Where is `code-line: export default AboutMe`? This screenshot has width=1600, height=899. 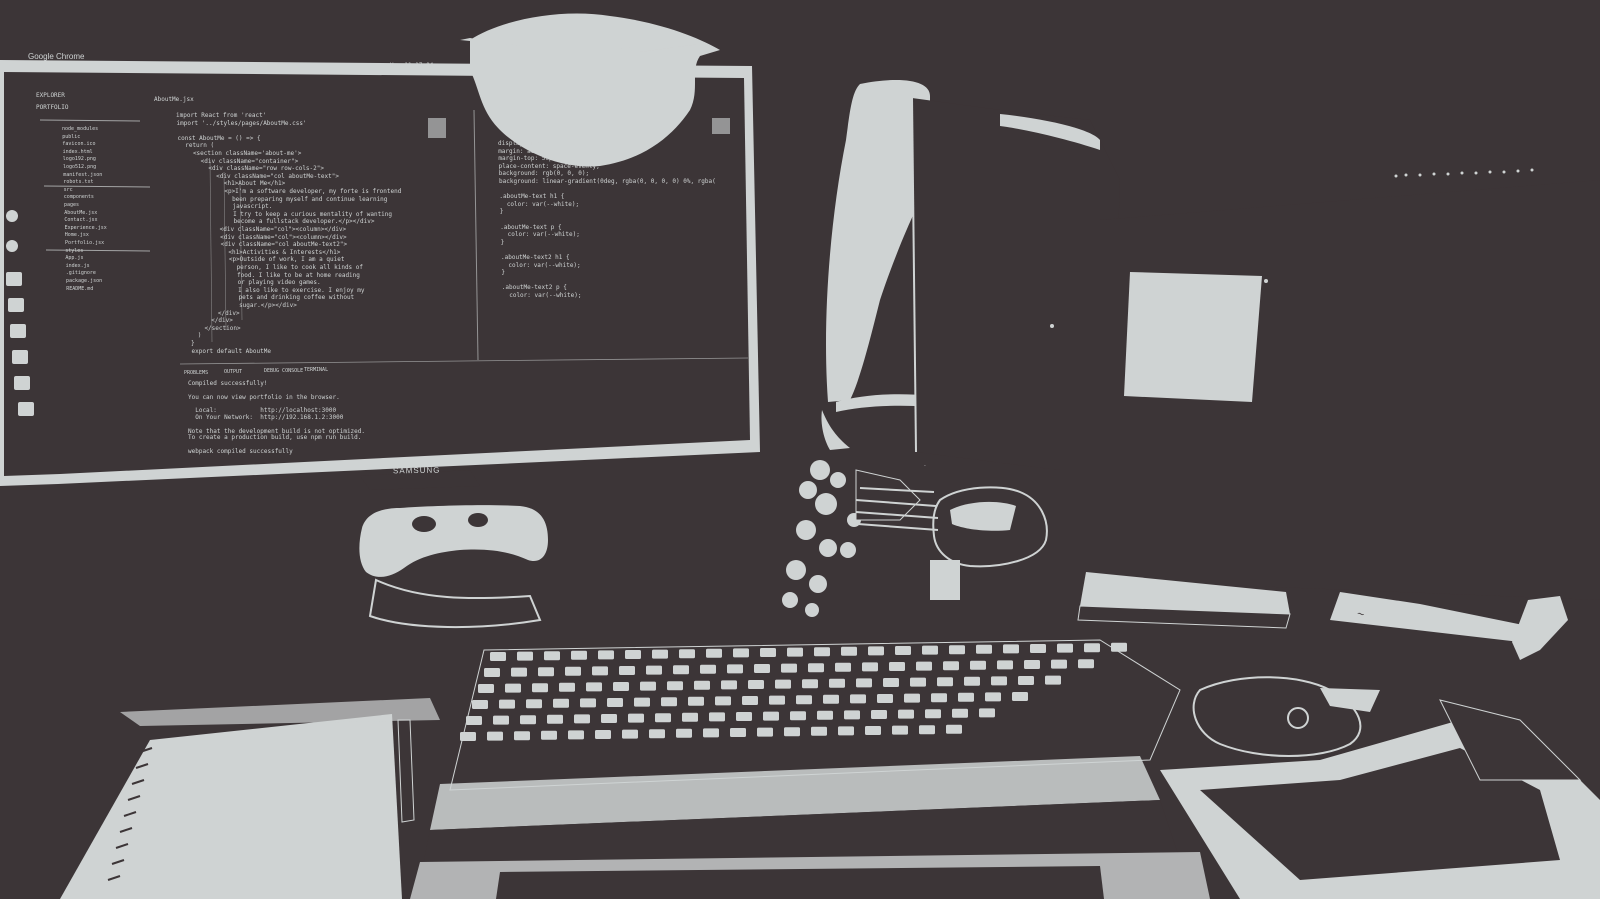
code-line: export default AboutMe is located at coordinates (231, 351).